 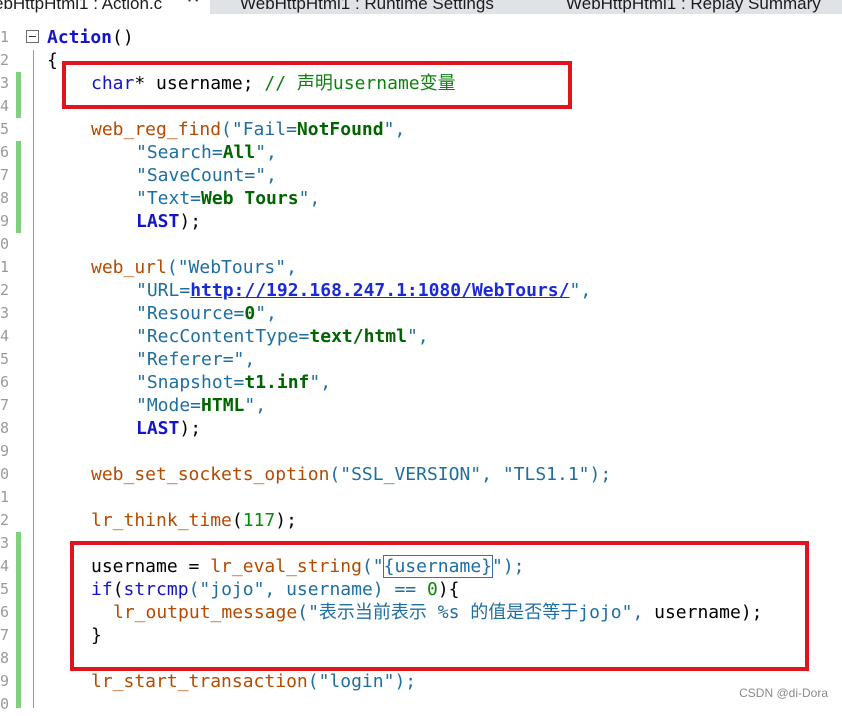 I want to click on code-line: "Resource=0",, so click(x=206, y=313).